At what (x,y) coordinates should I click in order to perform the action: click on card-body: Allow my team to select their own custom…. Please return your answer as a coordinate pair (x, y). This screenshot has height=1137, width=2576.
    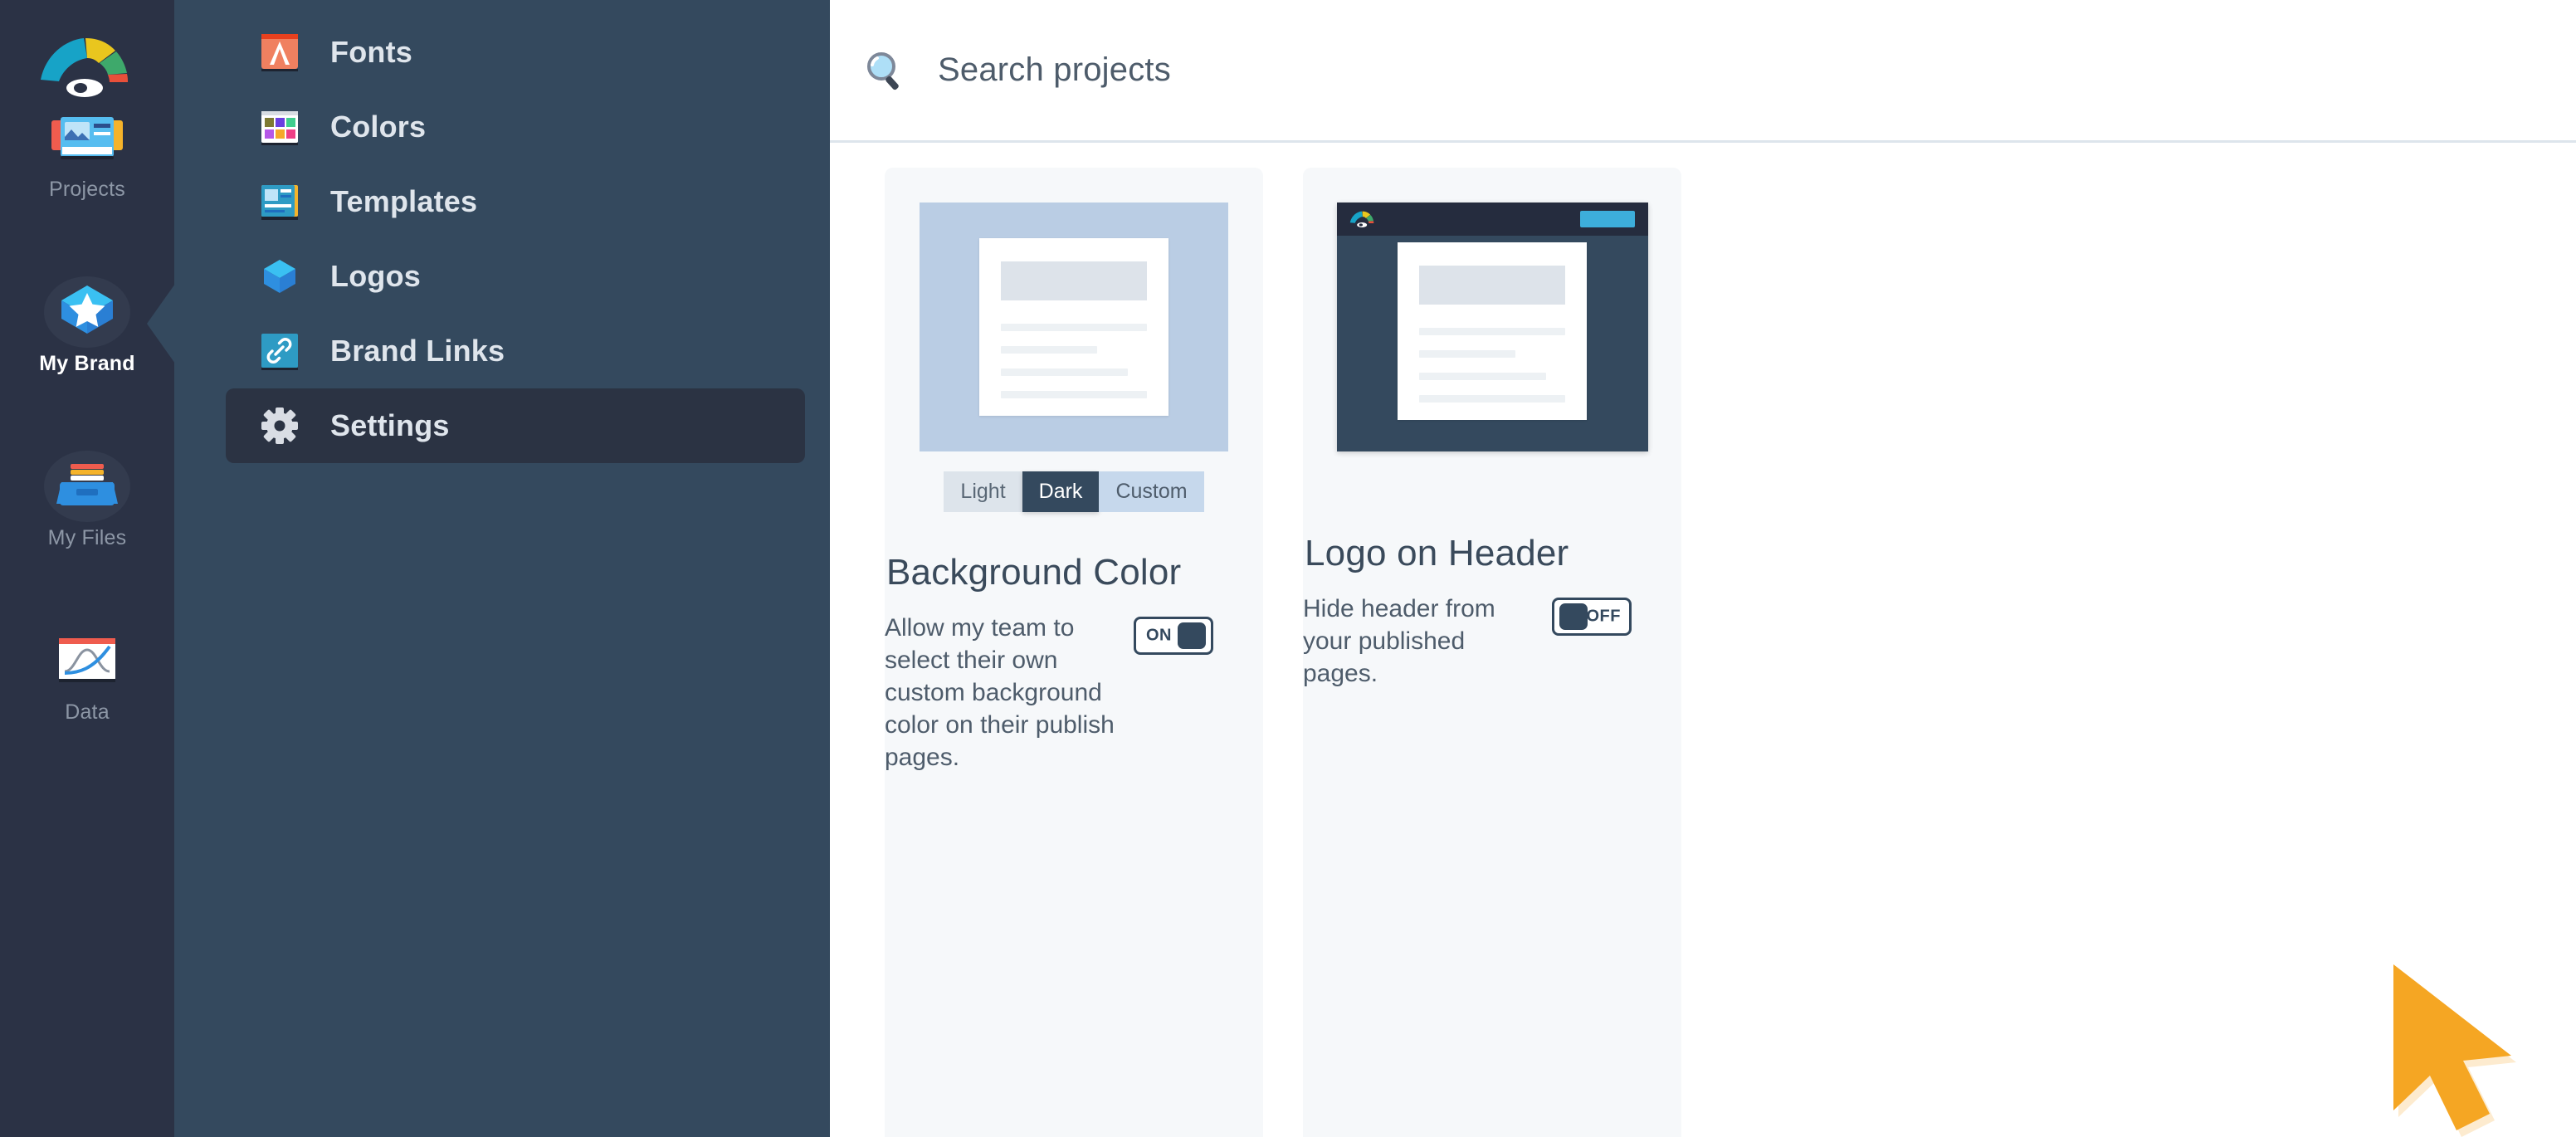
    Looking at the image, I should click on (1074, 692).